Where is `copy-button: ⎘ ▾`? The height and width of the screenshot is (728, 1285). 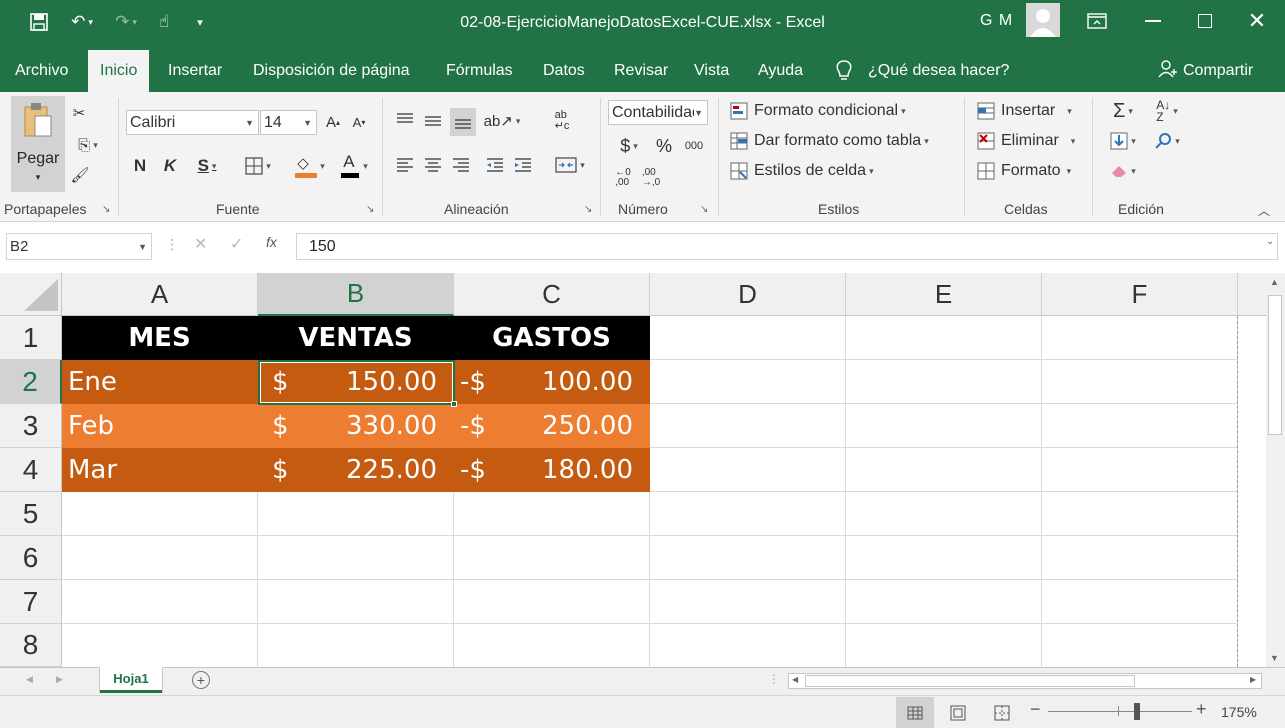 copy-button: ⎘ ▾ is located at coordinates (88, 145).